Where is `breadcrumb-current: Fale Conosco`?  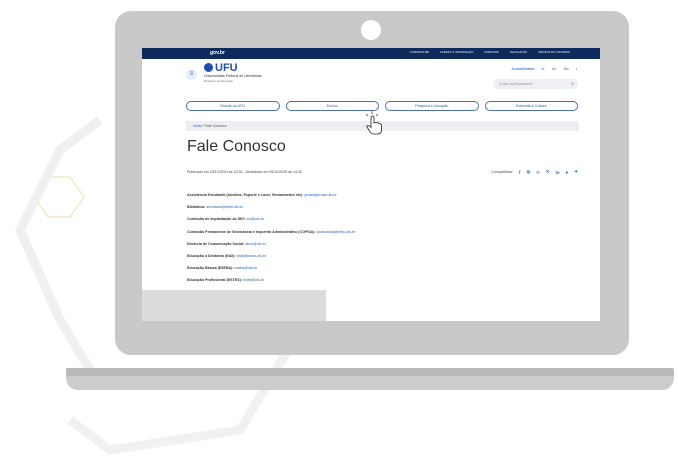 breadcrumb-current: Fale Conosco is located at coordinates (215, 126).